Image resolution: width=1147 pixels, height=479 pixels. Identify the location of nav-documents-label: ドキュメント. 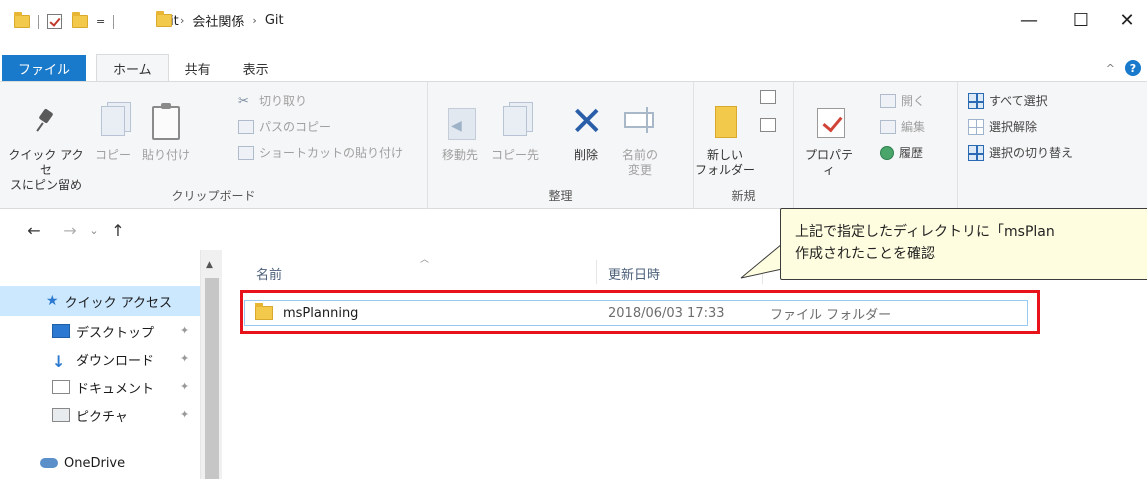
(115, 389).